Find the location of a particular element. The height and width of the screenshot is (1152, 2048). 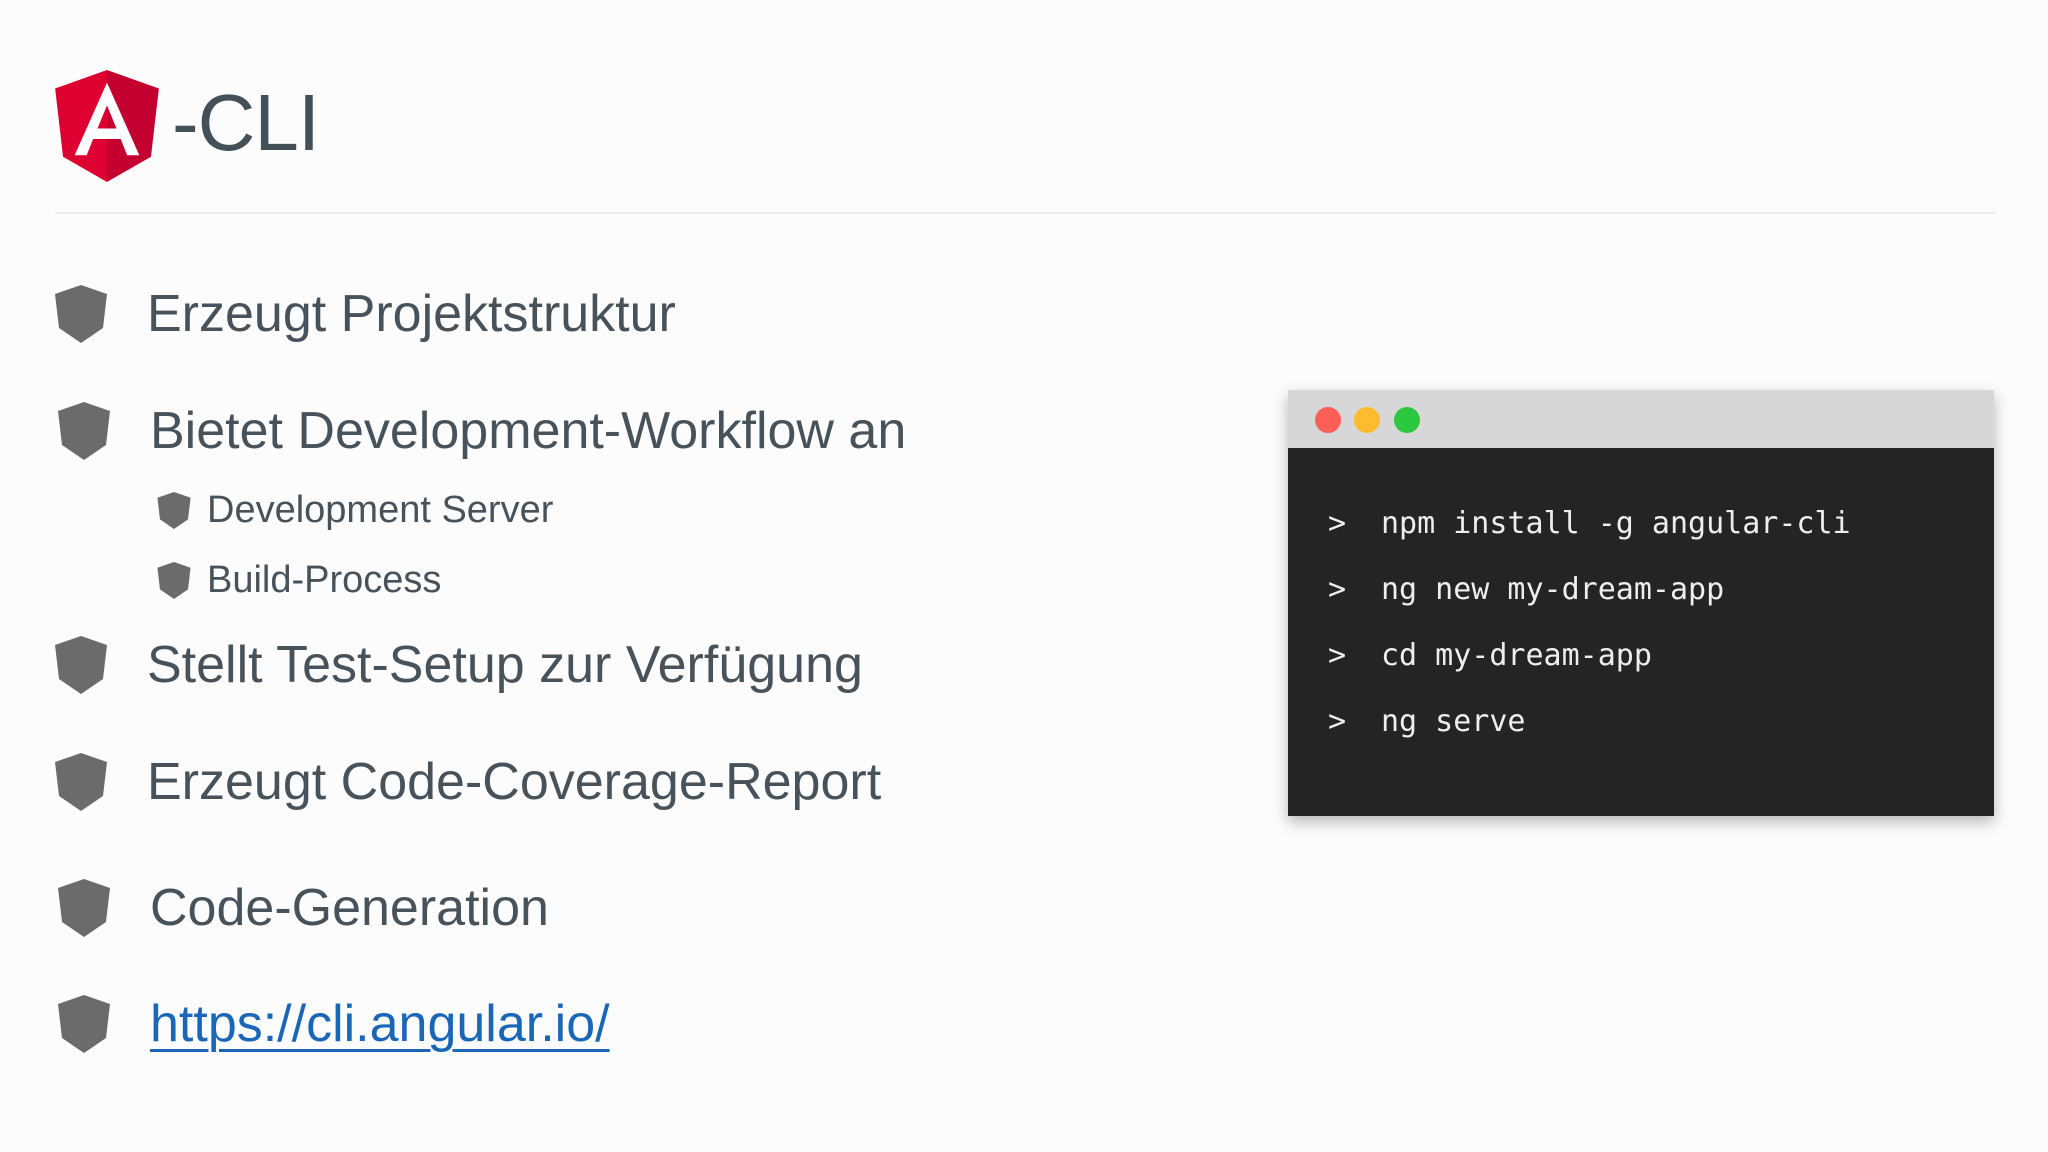

terminal-line: > cd my-dream-app is located at coordinates (1490, 656).